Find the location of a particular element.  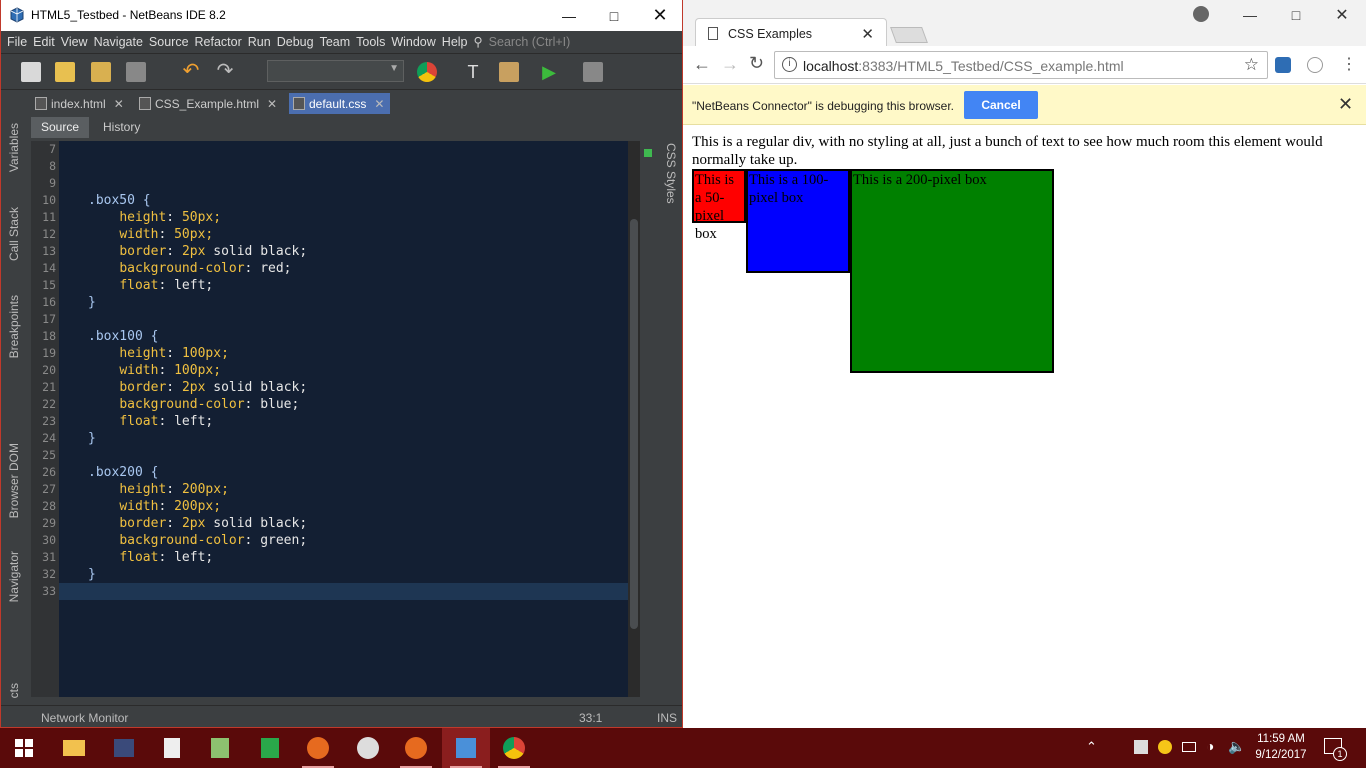

code-line: background-color: red; is located at coordinates (343, 268).